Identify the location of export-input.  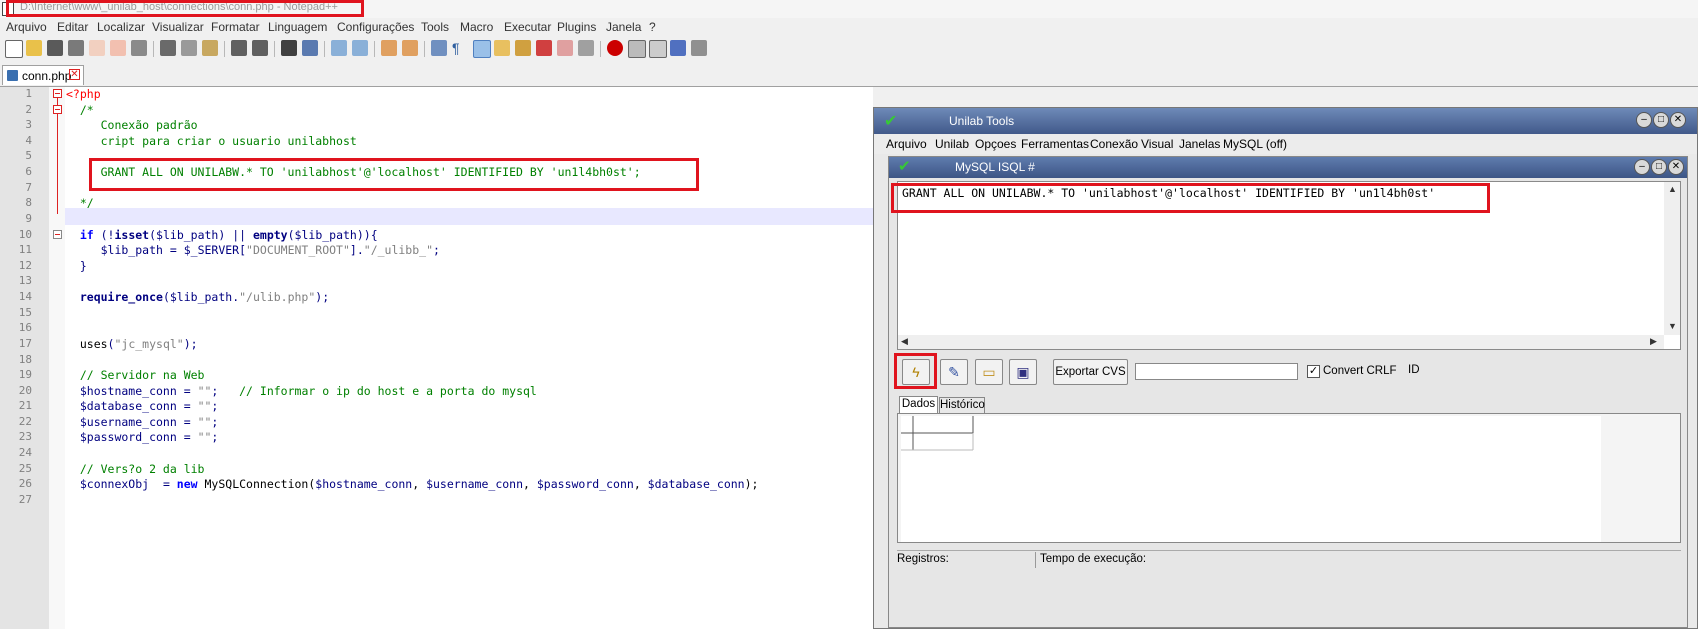
(1216, 371).